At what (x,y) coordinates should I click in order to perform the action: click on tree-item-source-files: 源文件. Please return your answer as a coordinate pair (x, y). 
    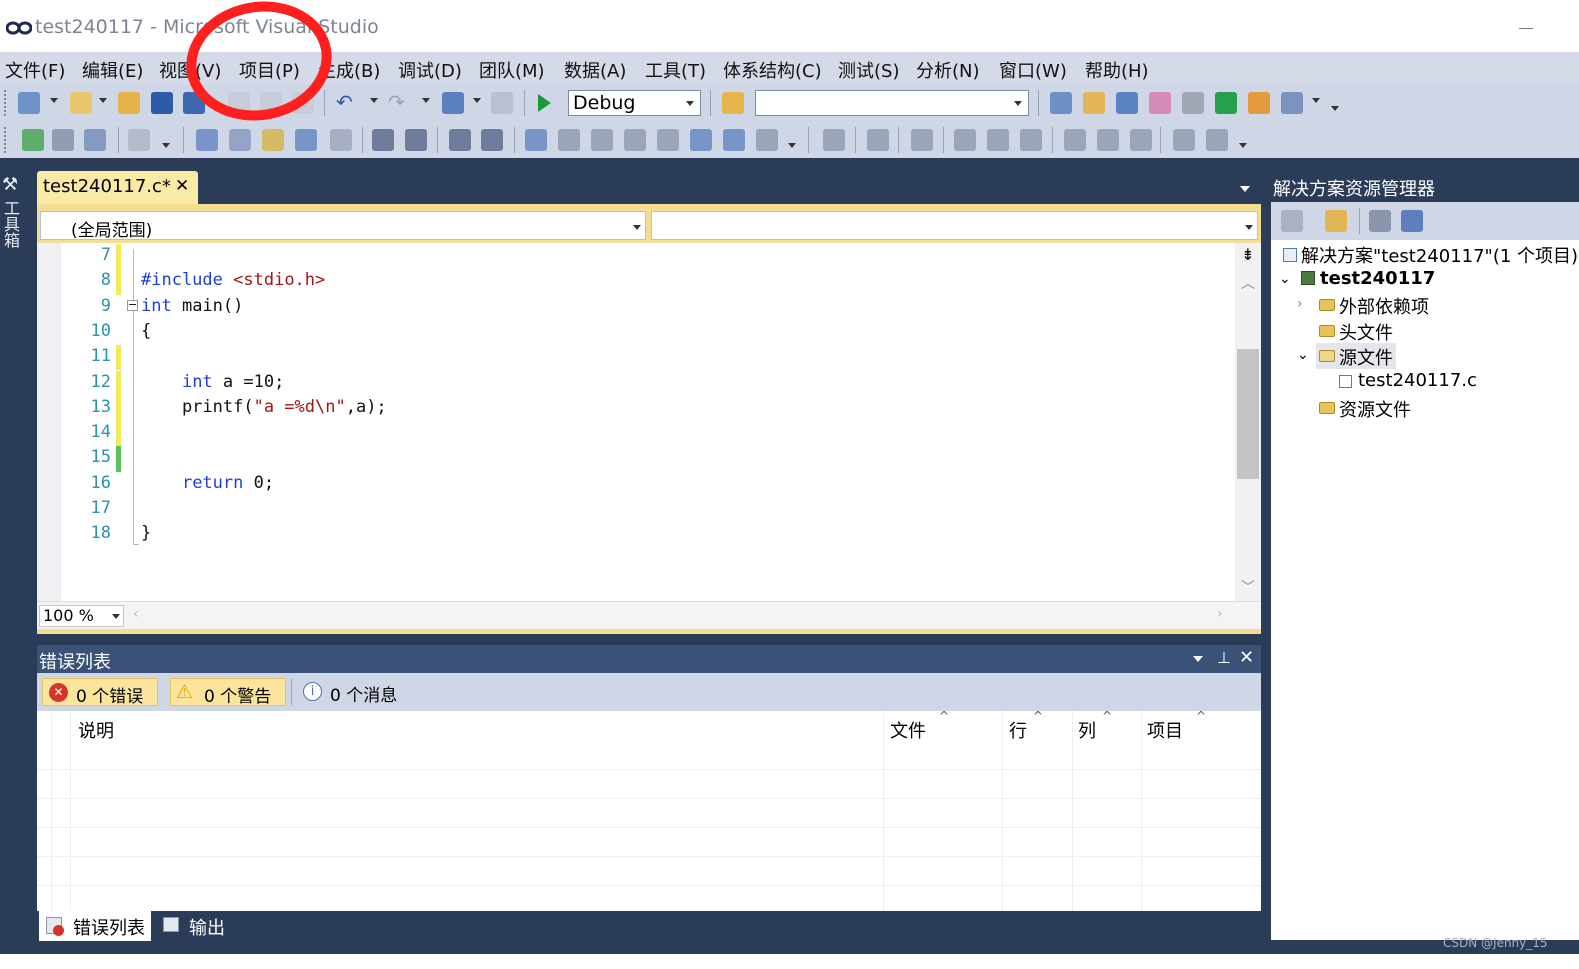
    Looking at the image, I should click on (1366, 357).